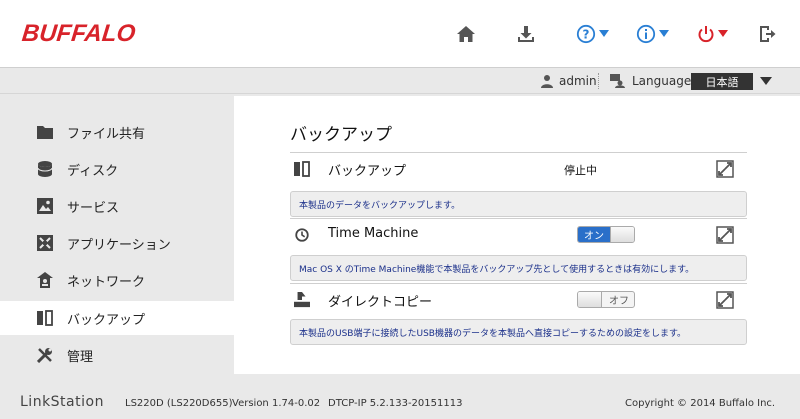 The height and width of the screenshot is (419, 800). I want to click on sidebar-item-label: 管理, so click(80, 357).